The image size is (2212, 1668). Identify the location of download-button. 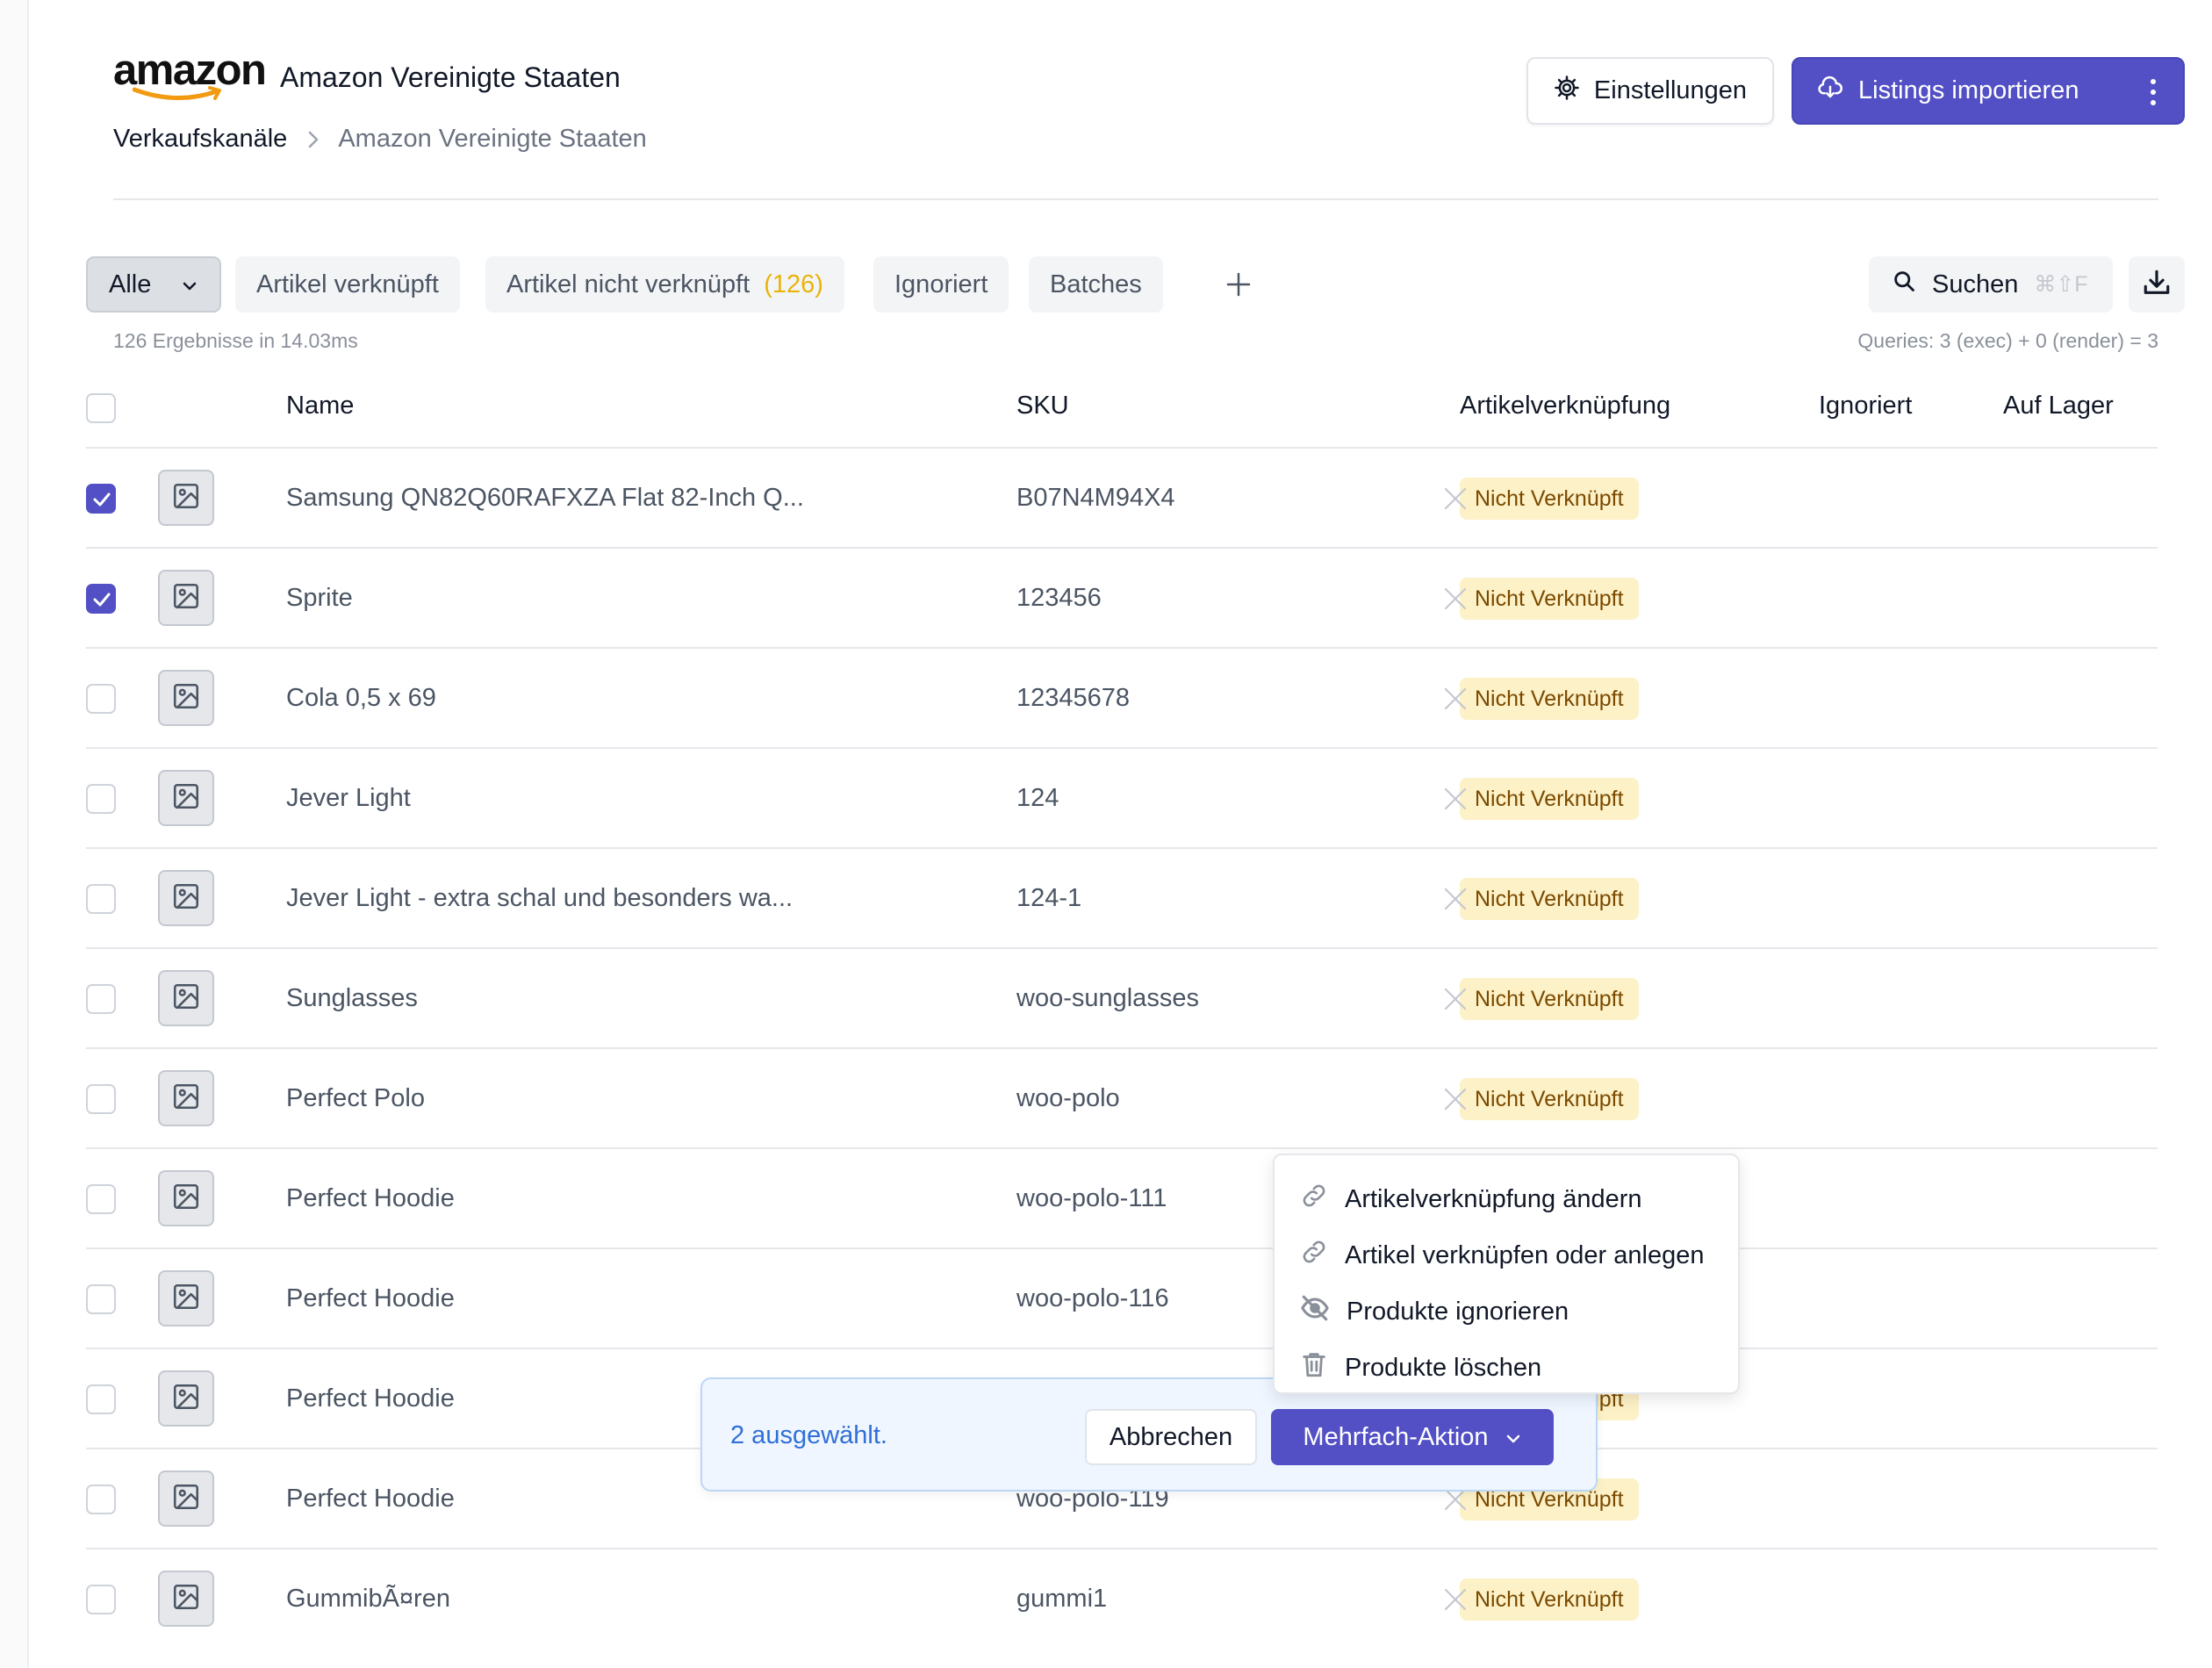
(2157, 284).